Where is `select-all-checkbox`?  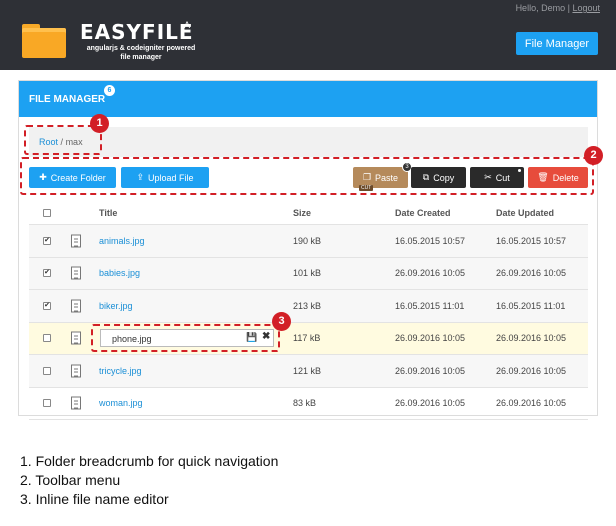 select-all-checkbox is located at coordinates (47, 213).